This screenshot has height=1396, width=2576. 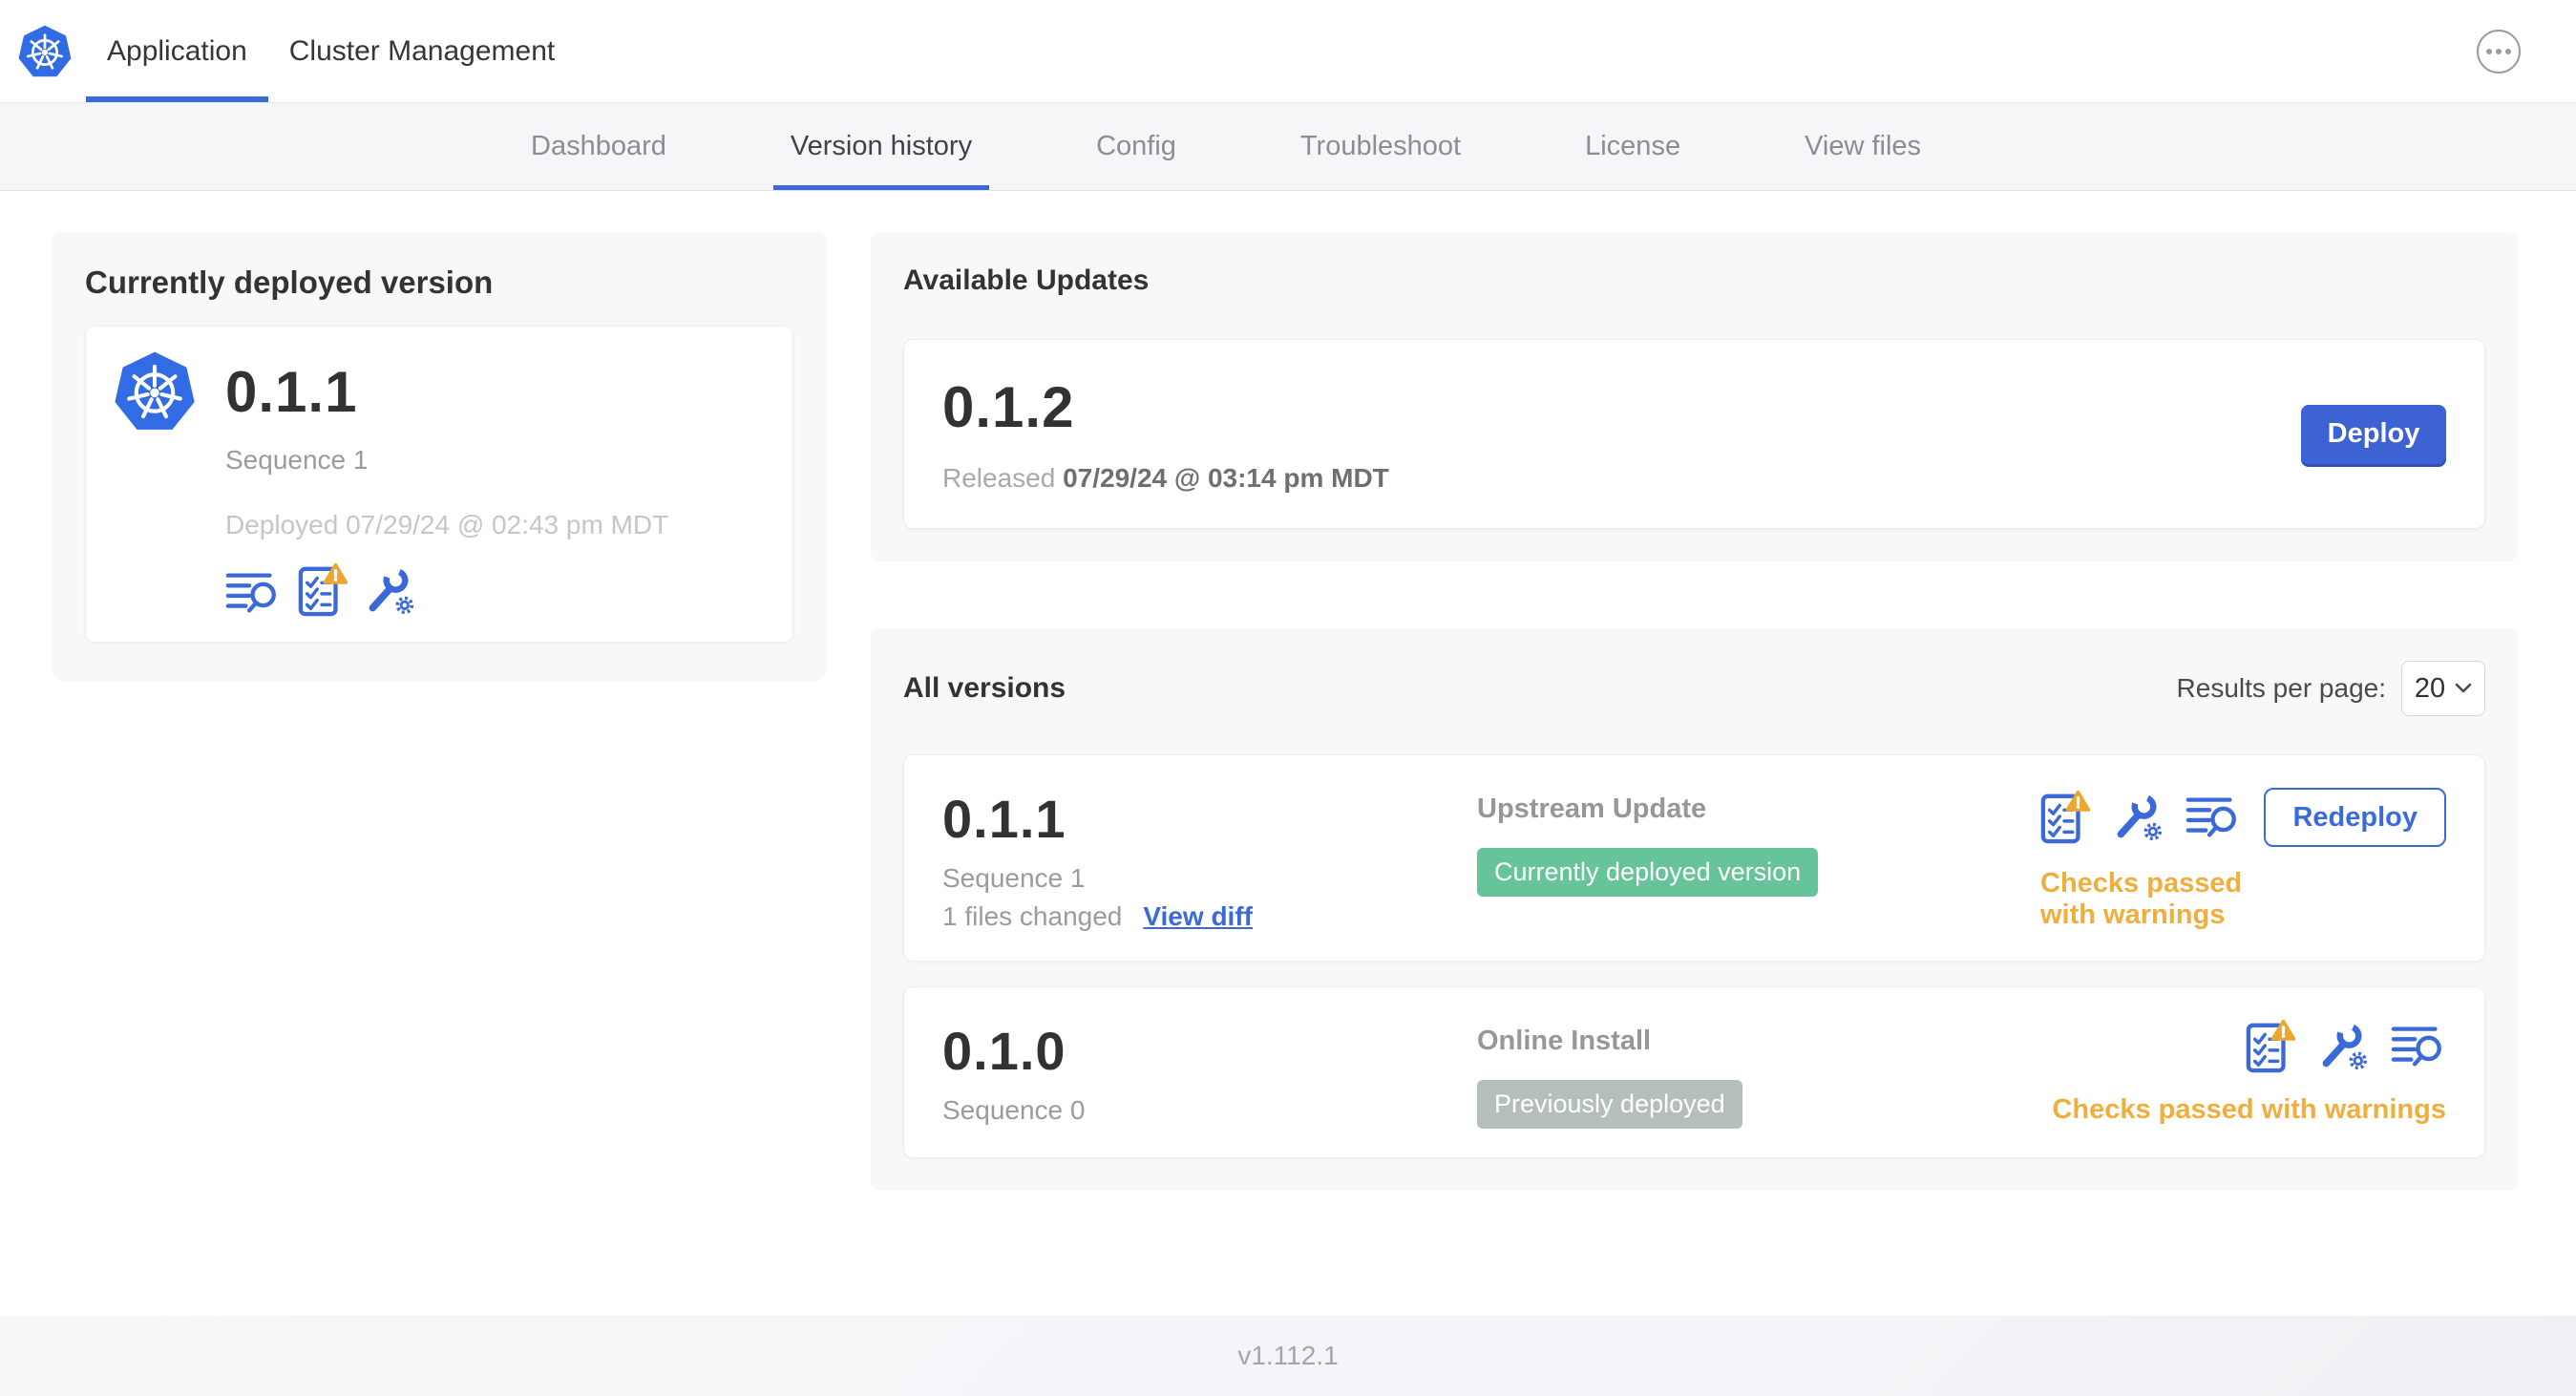 I want to click on subnav-license: License, so click(x=1632, y=146).